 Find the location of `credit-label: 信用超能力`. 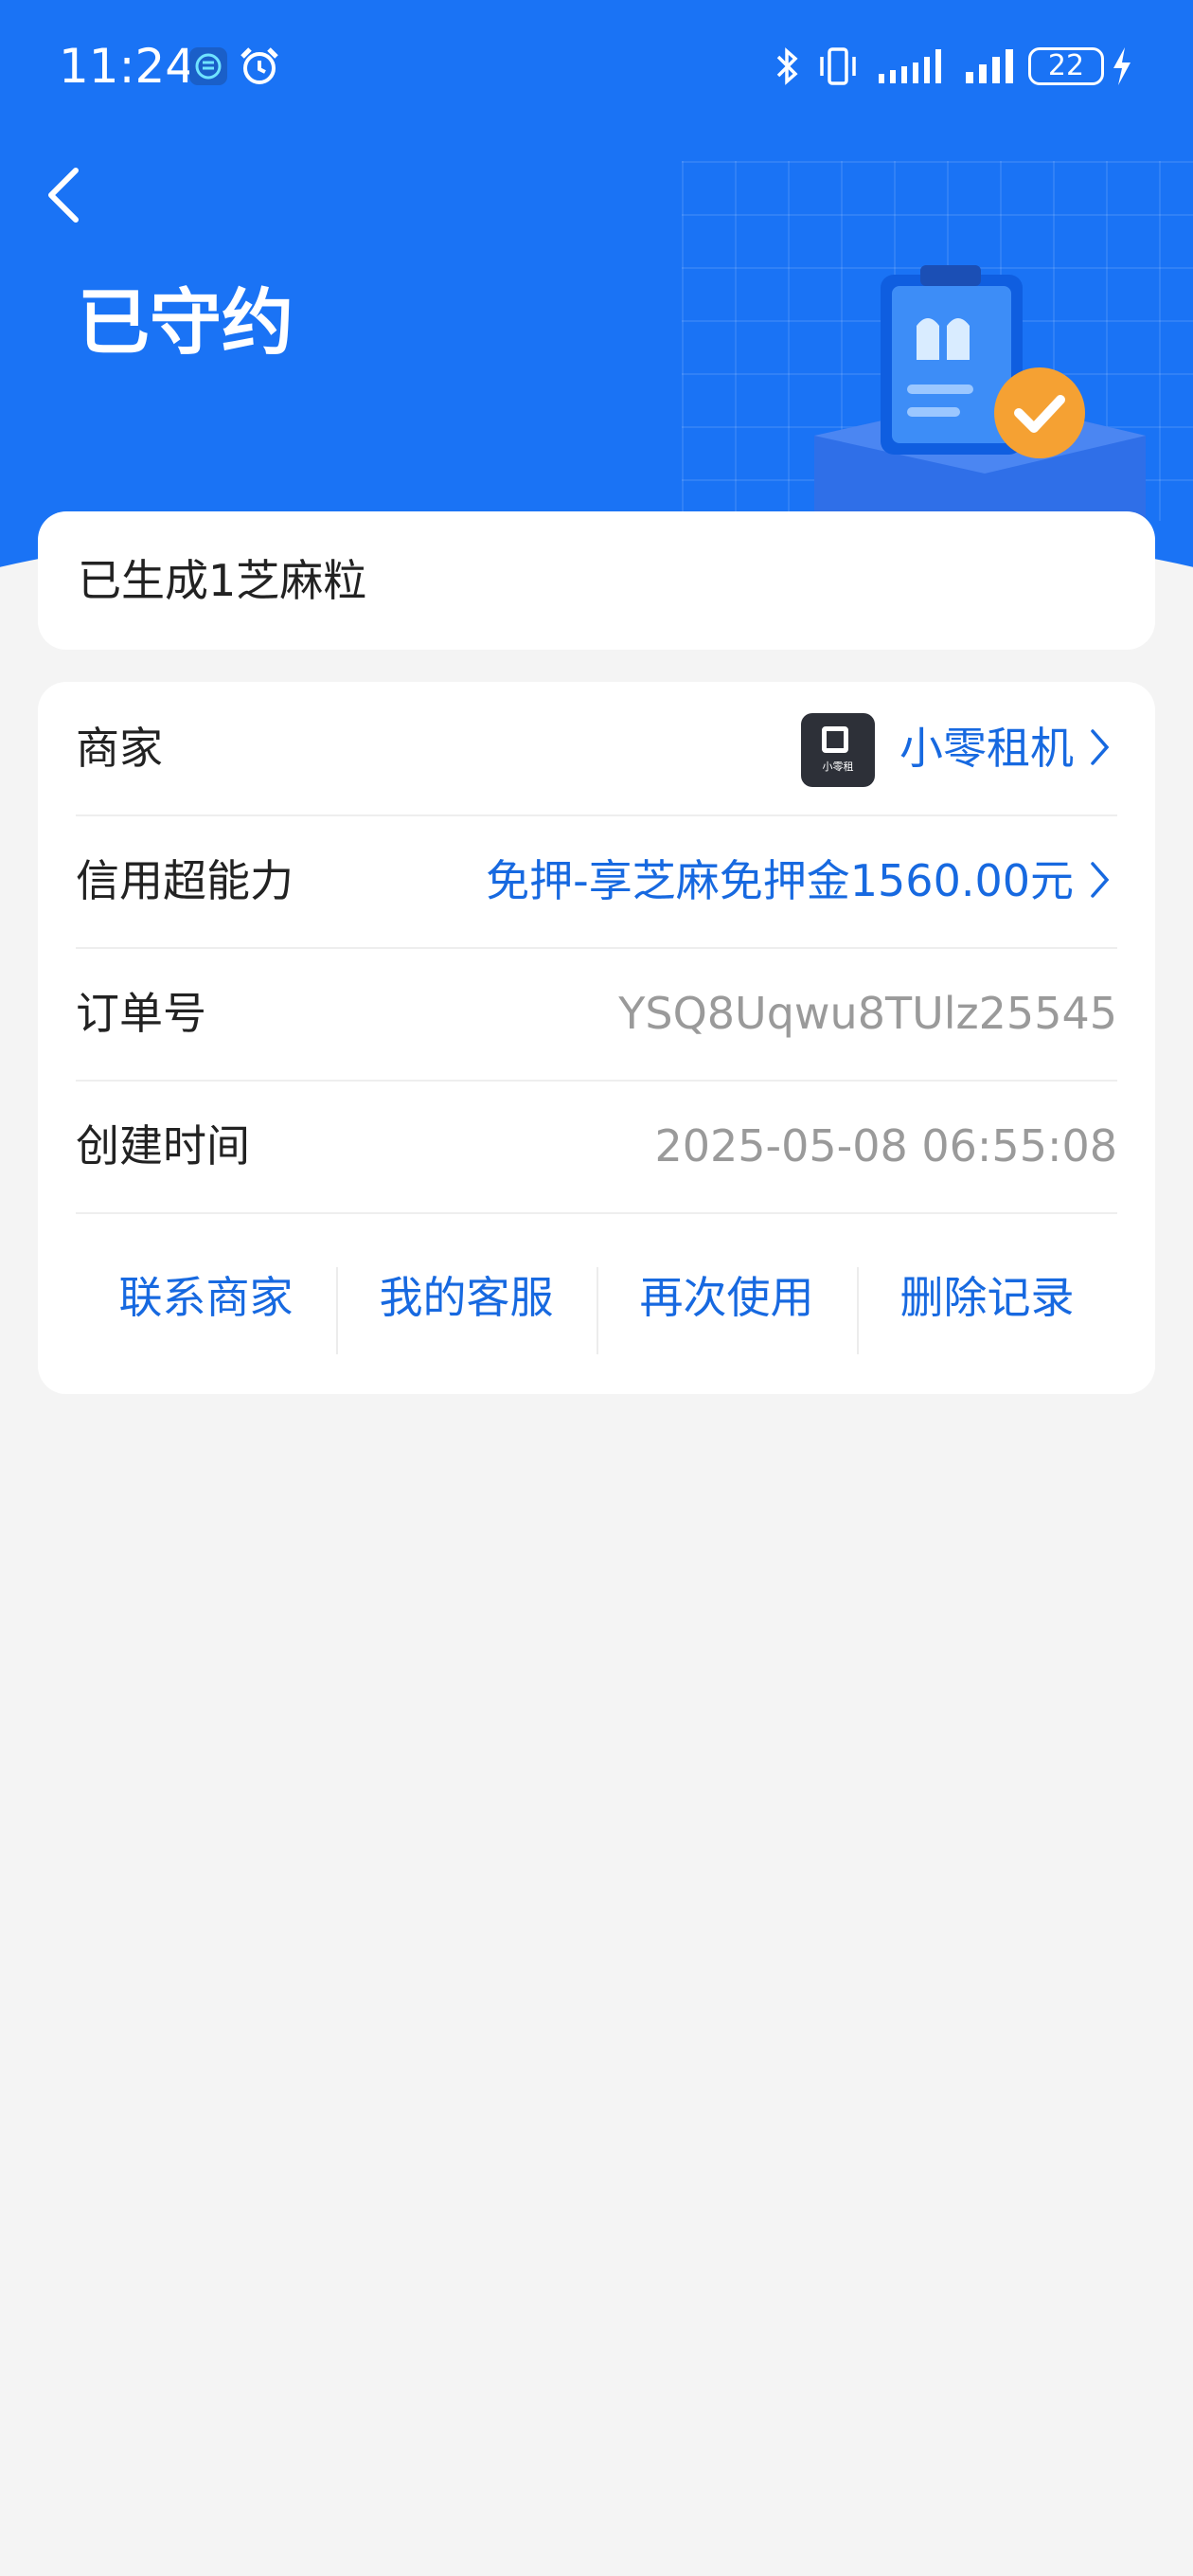

credit-label: 信用超能力 is located at coordinates (185, 880).